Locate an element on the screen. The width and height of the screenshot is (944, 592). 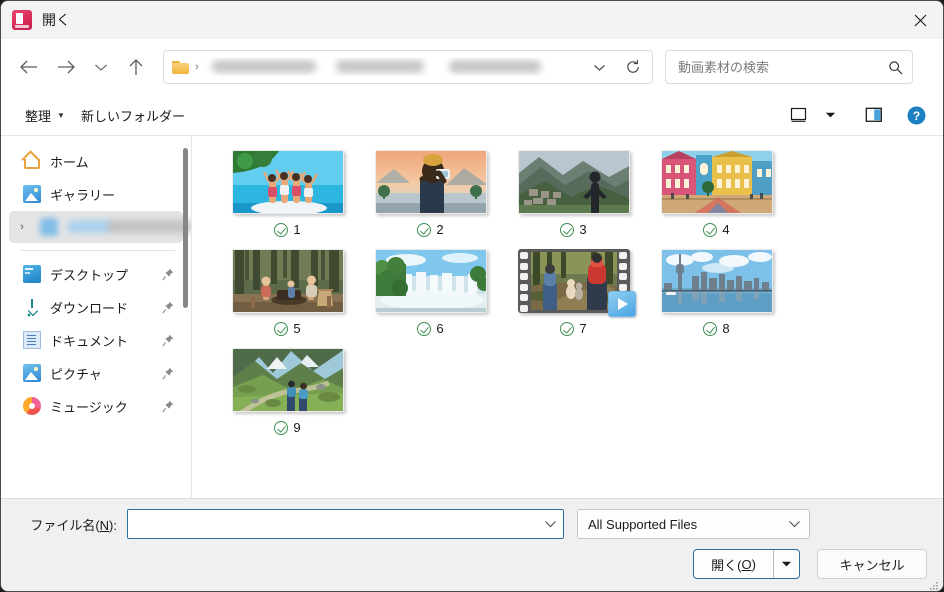
arrow-right-glyph is located at coordinates (66, 67).